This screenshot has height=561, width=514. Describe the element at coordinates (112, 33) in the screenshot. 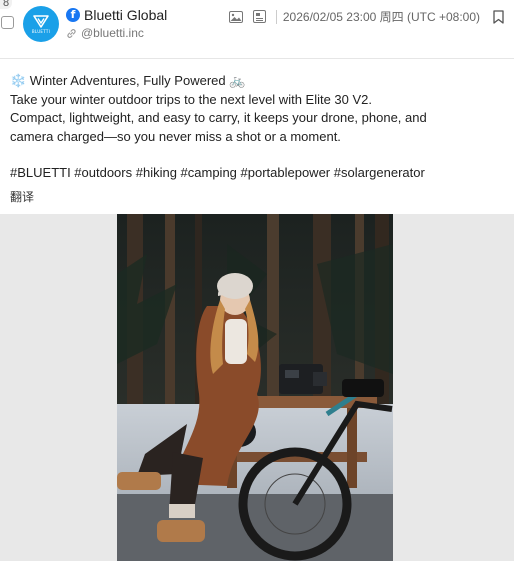

I see `account-handle: @bluetti.inc` at that location.